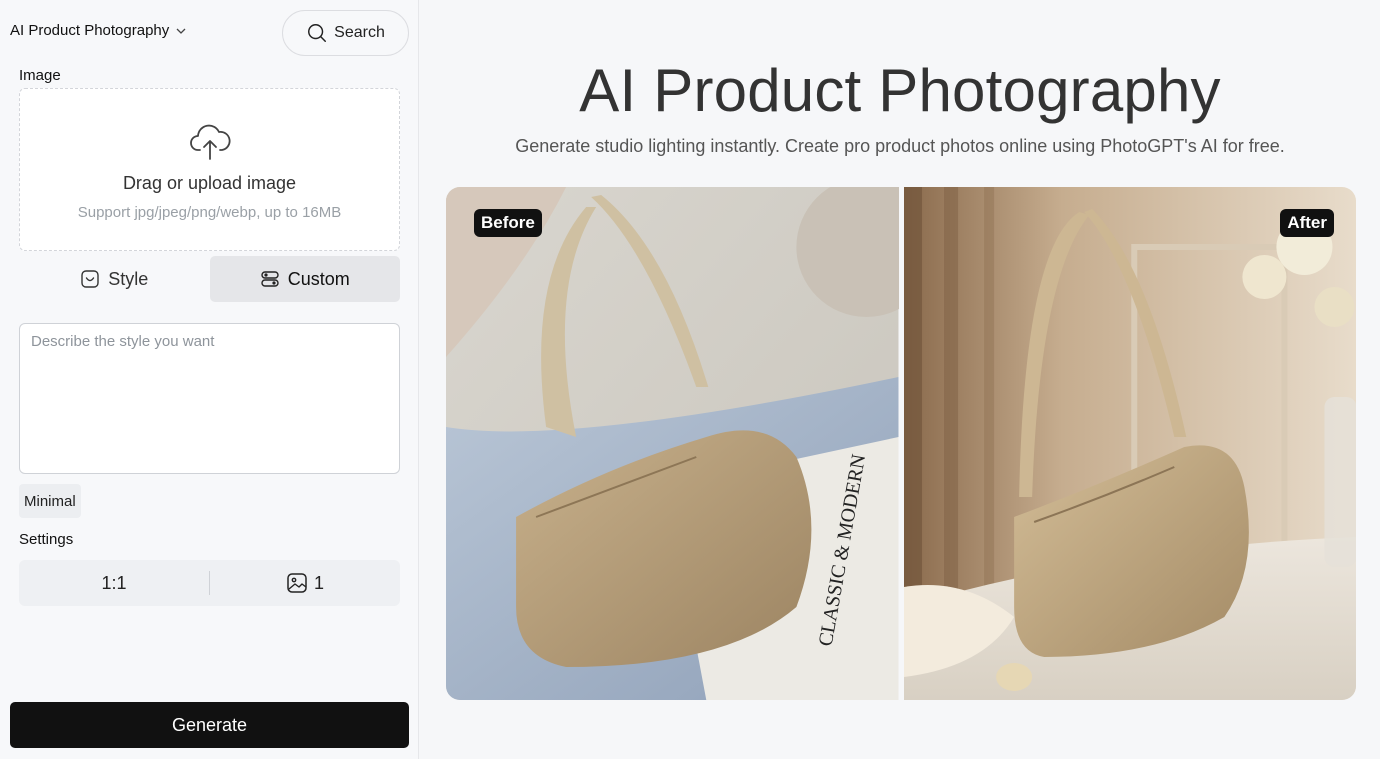 The height and width of the screenshot is (759, 1380). I want to click on search-label: Search, so click(359, 32).